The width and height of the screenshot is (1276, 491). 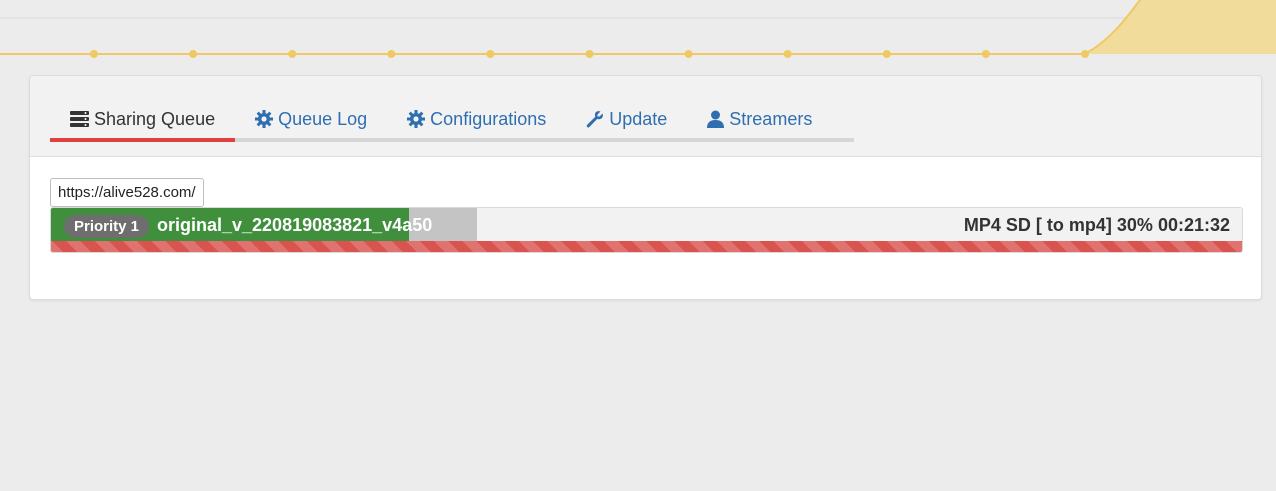 What do you see at coordinates (638, 118) in the screenshot?
I see `tab-label: Update` at bounding box center [638, 118].